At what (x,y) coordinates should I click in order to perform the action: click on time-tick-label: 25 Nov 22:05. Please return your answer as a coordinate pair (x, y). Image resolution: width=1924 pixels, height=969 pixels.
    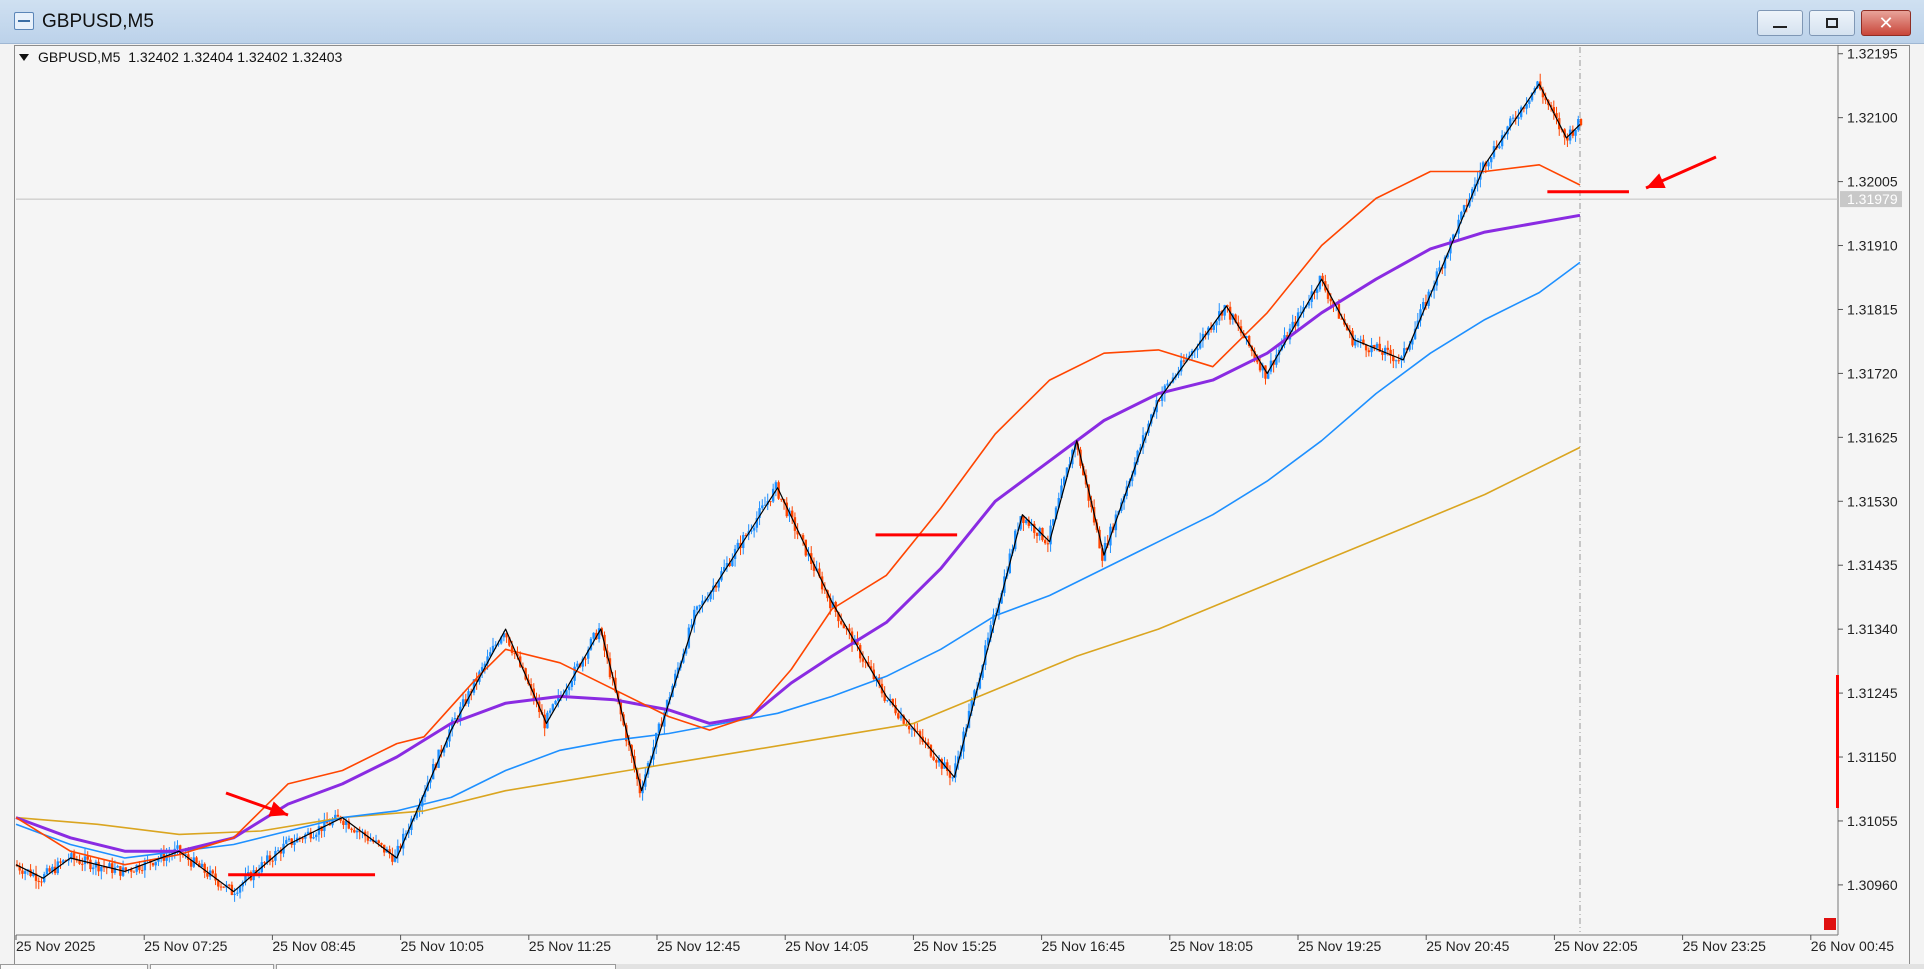
    Looking at the image, I should click on (1595, 946).